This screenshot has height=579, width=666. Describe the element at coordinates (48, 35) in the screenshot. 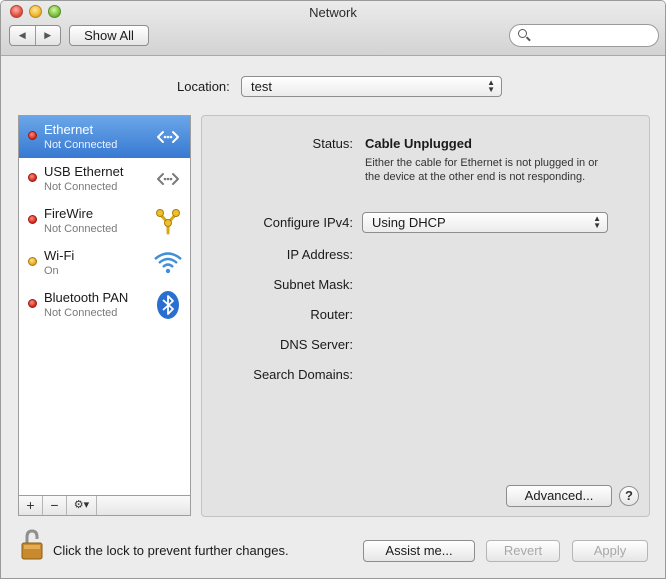

I see `forward-icon: ▶` at that location.